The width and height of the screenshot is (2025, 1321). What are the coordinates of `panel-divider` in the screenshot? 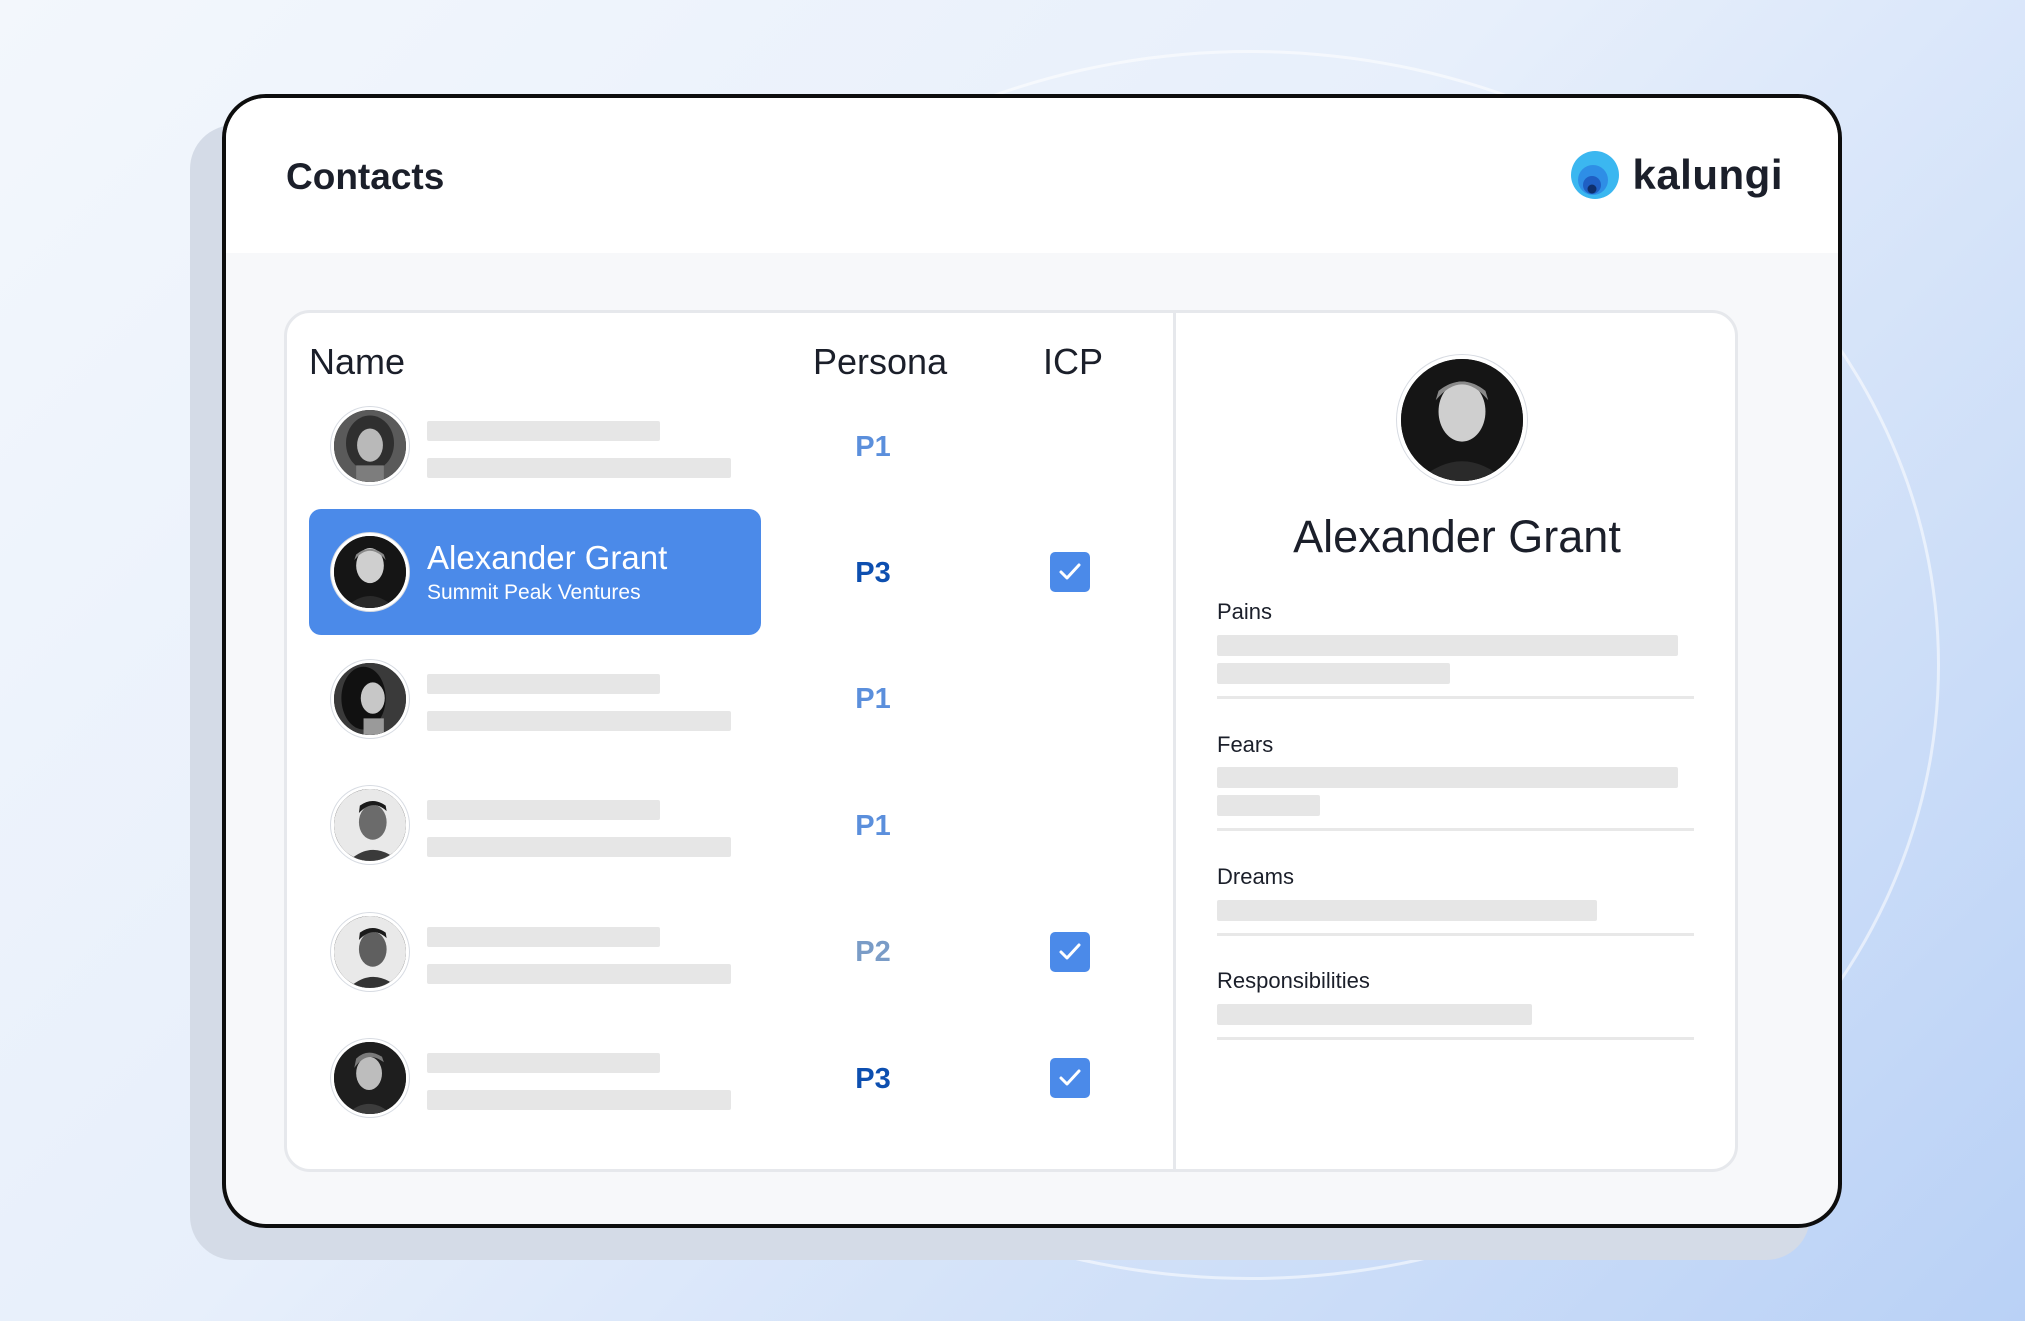 It's located at (1174, 741).